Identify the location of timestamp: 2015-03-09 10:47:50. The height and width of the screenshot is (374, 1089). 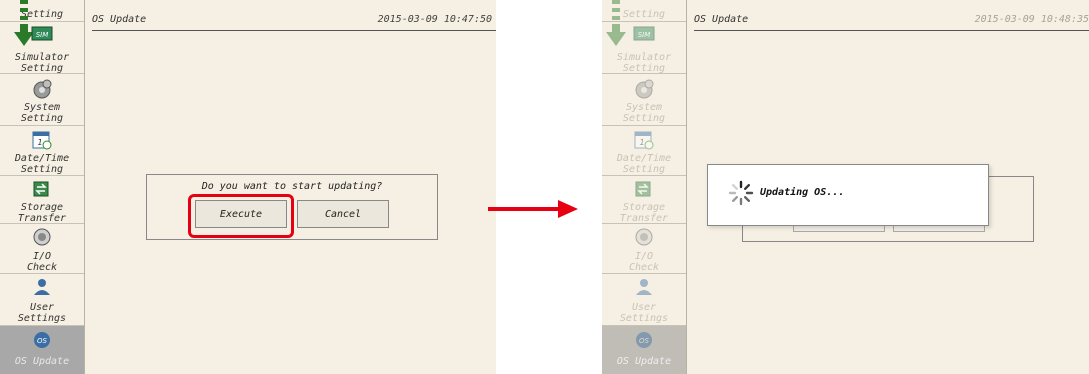
(434, 19).